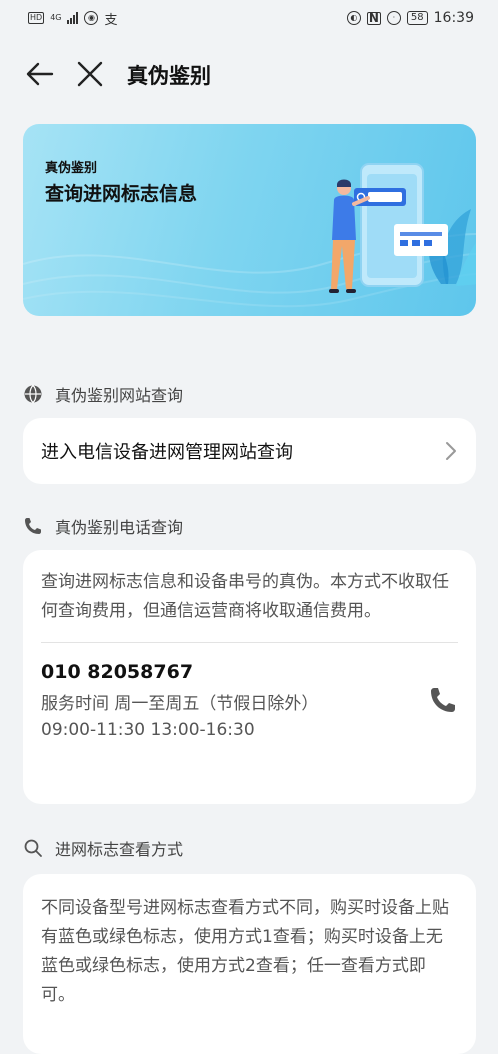 This screenshot has height=1054, width=498. Describe the element at coordinates (353, 18) in the screenshot. I see `nfc-ring-icon: ◐` at that location.